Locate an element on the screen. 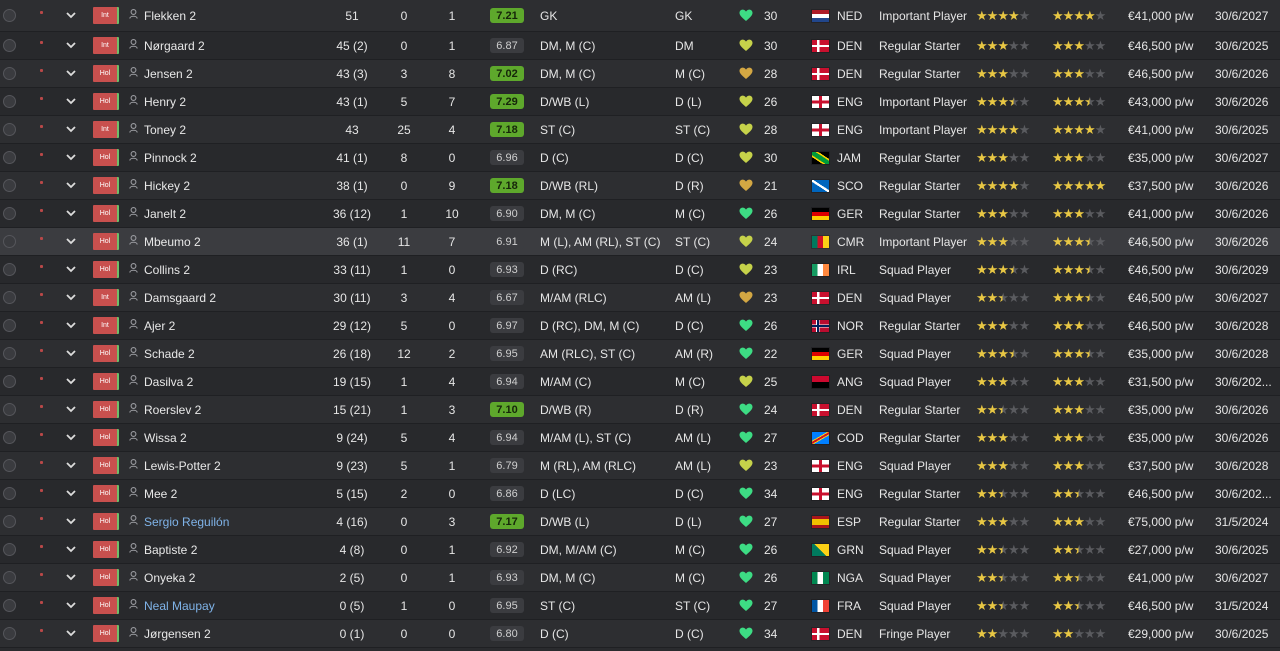 The height and width of the screenshot is (651, 1280). player-name-cell: Schade 2 is located at coordinates (228, 353).